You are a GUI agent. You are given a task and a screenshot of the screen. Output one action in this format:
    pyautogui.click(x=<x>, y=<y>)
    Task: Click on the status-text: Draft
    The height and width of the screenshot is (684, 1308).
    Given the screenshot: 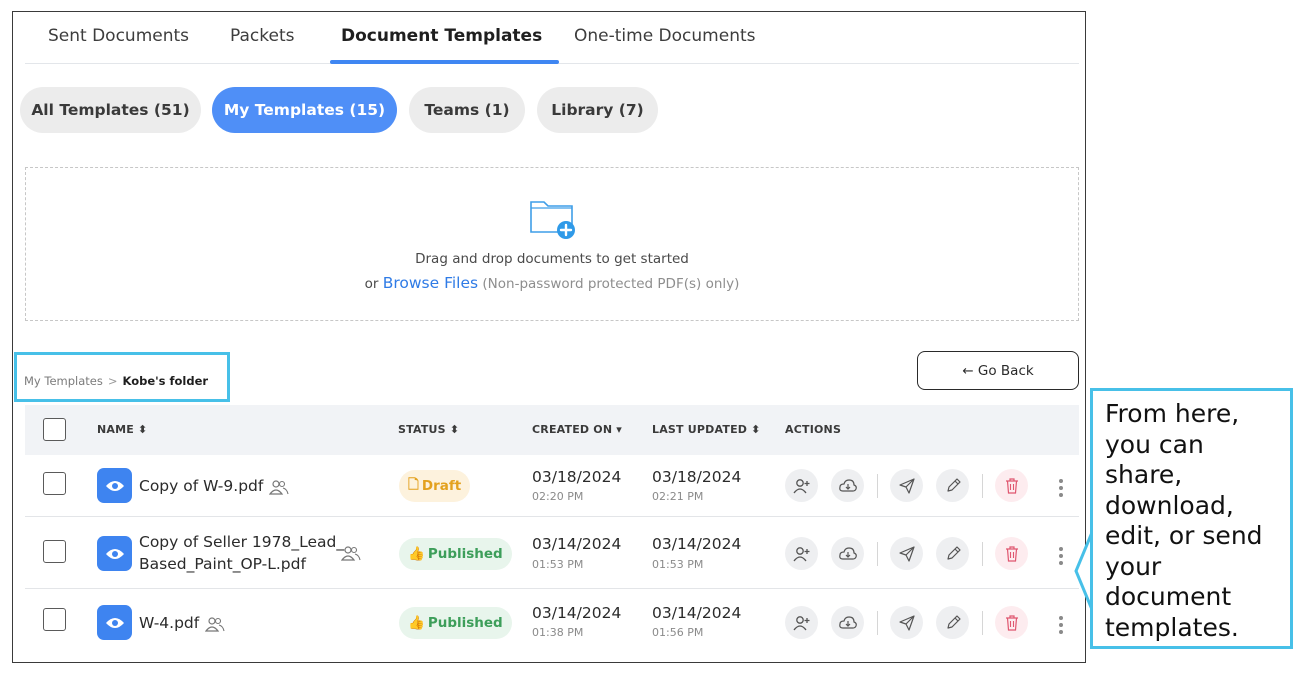 What is the action you would take?
    pyautogui.click(x=441, y=486)
    